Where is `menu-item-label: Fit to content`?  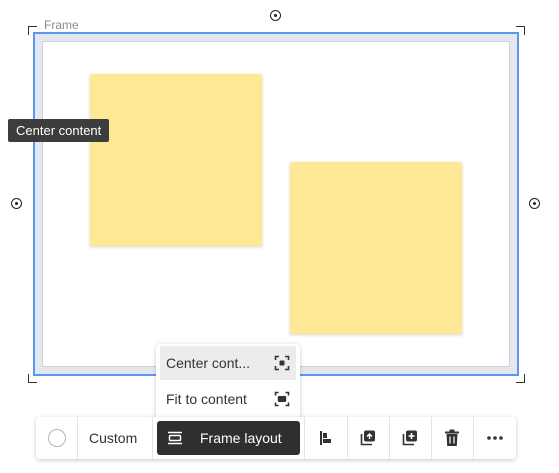 menu-item-label: Fit to content is located at coordinates (206, 399).